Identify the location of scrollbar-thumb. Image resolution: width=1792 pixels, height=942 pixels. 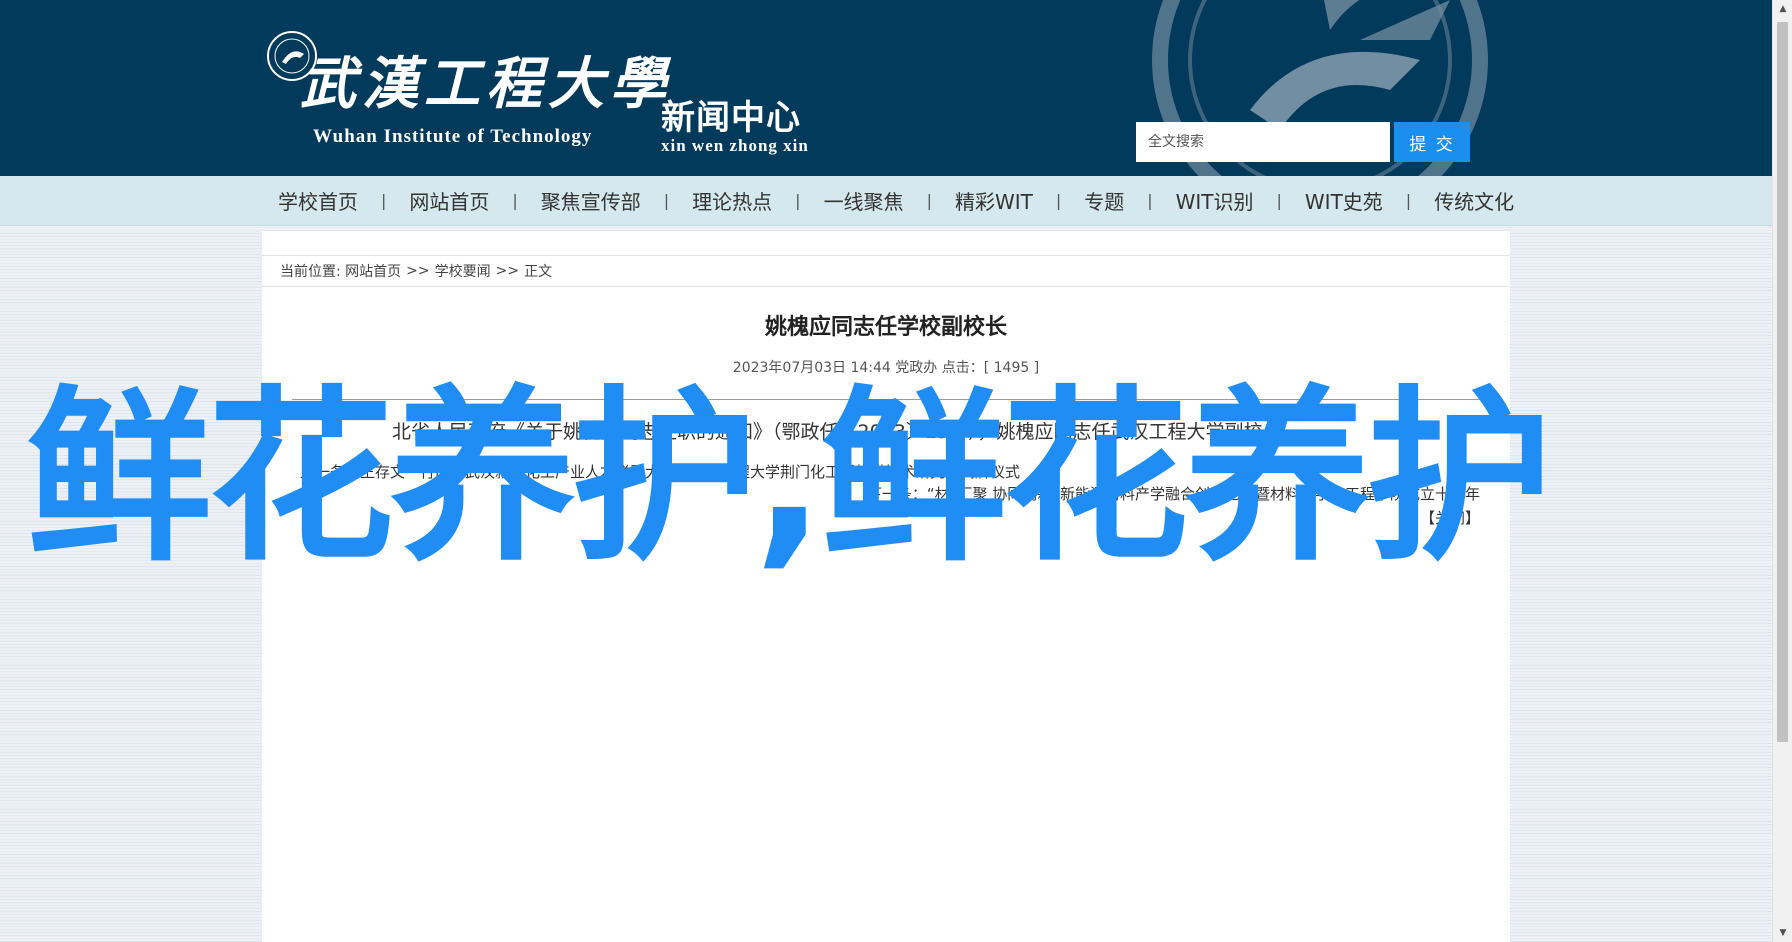
(1782, 382).